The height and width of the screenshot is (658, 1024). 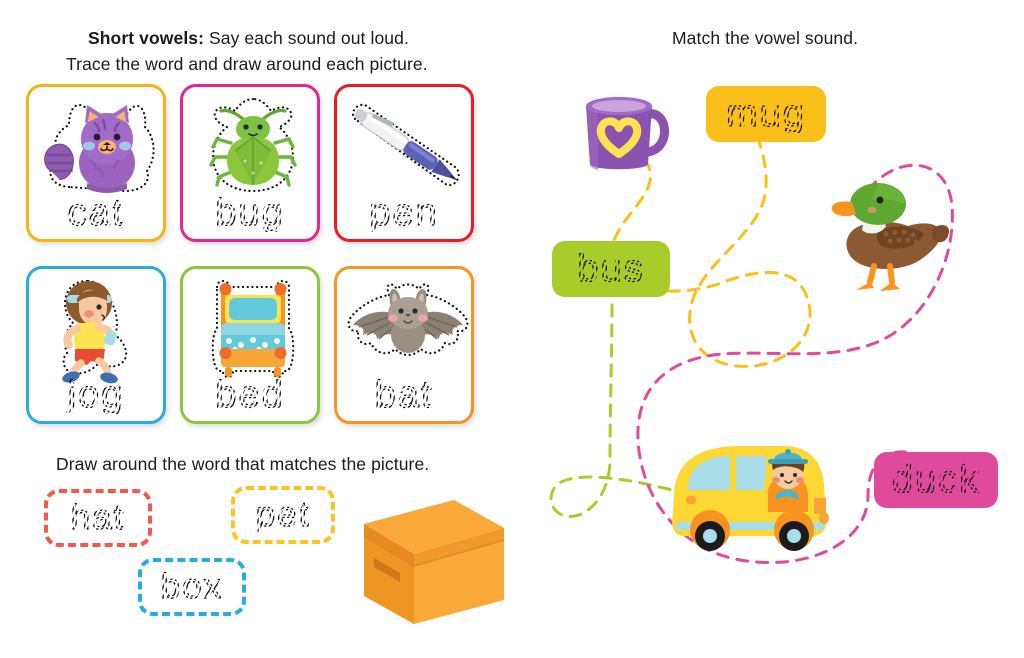 I want to click on card-word-cat: cat, so click(x=96, y=213).